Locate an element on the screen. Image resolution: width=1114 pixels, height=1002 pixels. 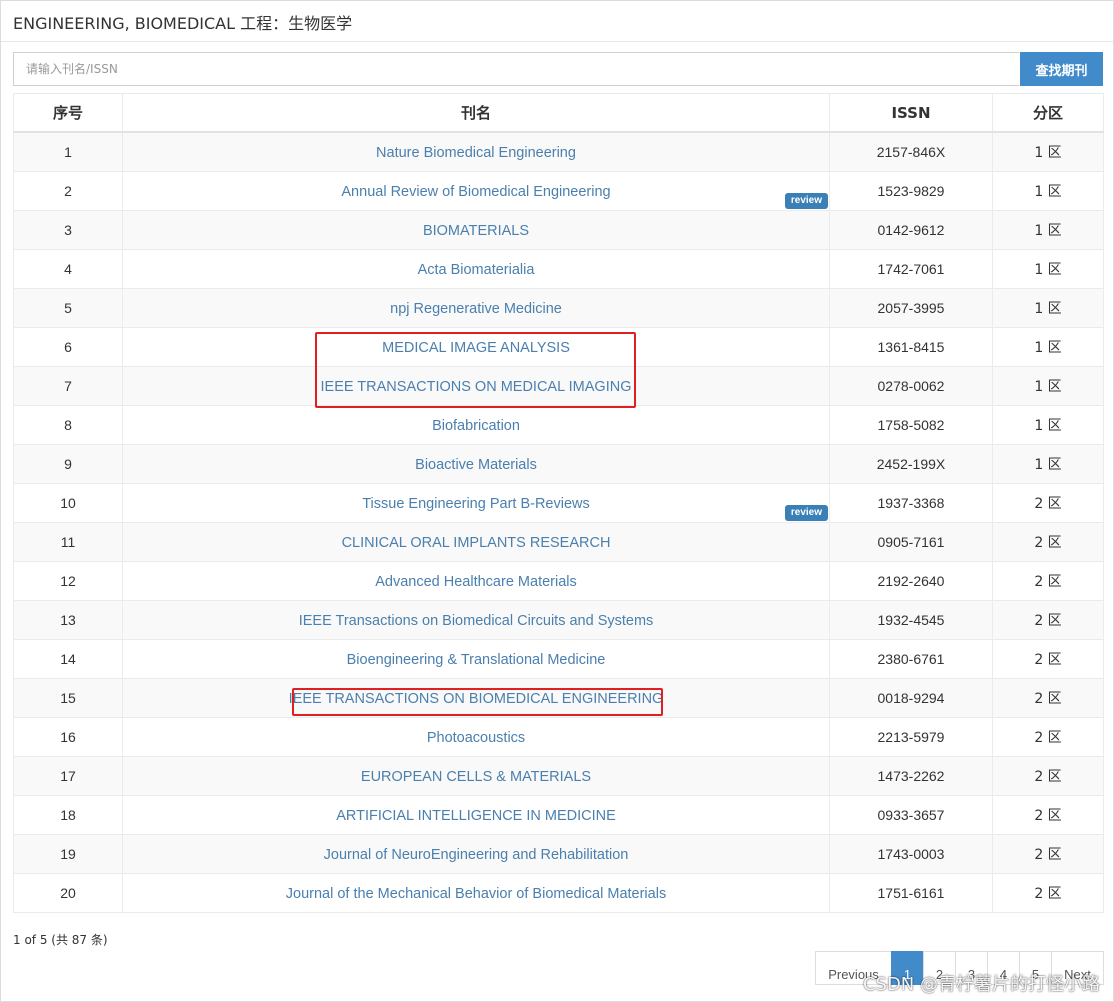
journal-link: BIOMATERIALS is located at coordinates (476, 231).